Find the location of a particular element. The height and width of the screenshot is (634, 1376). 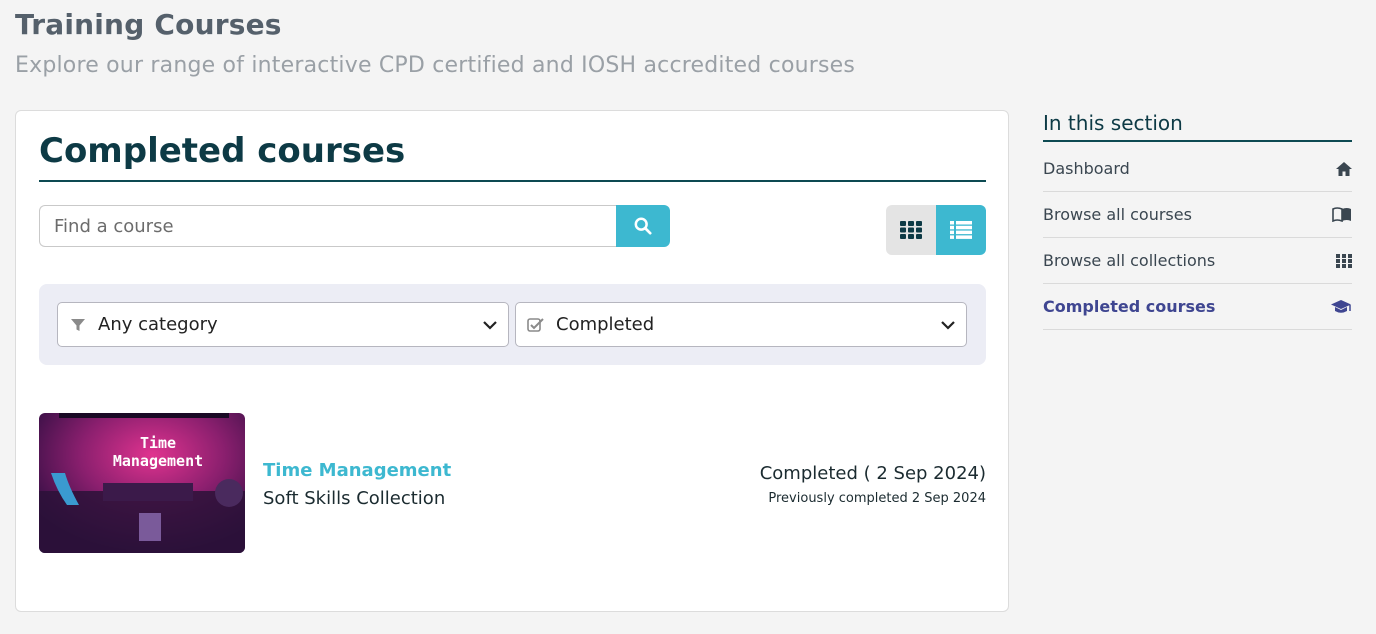

category-select-value: Any category is located at coordinates (158, 324).